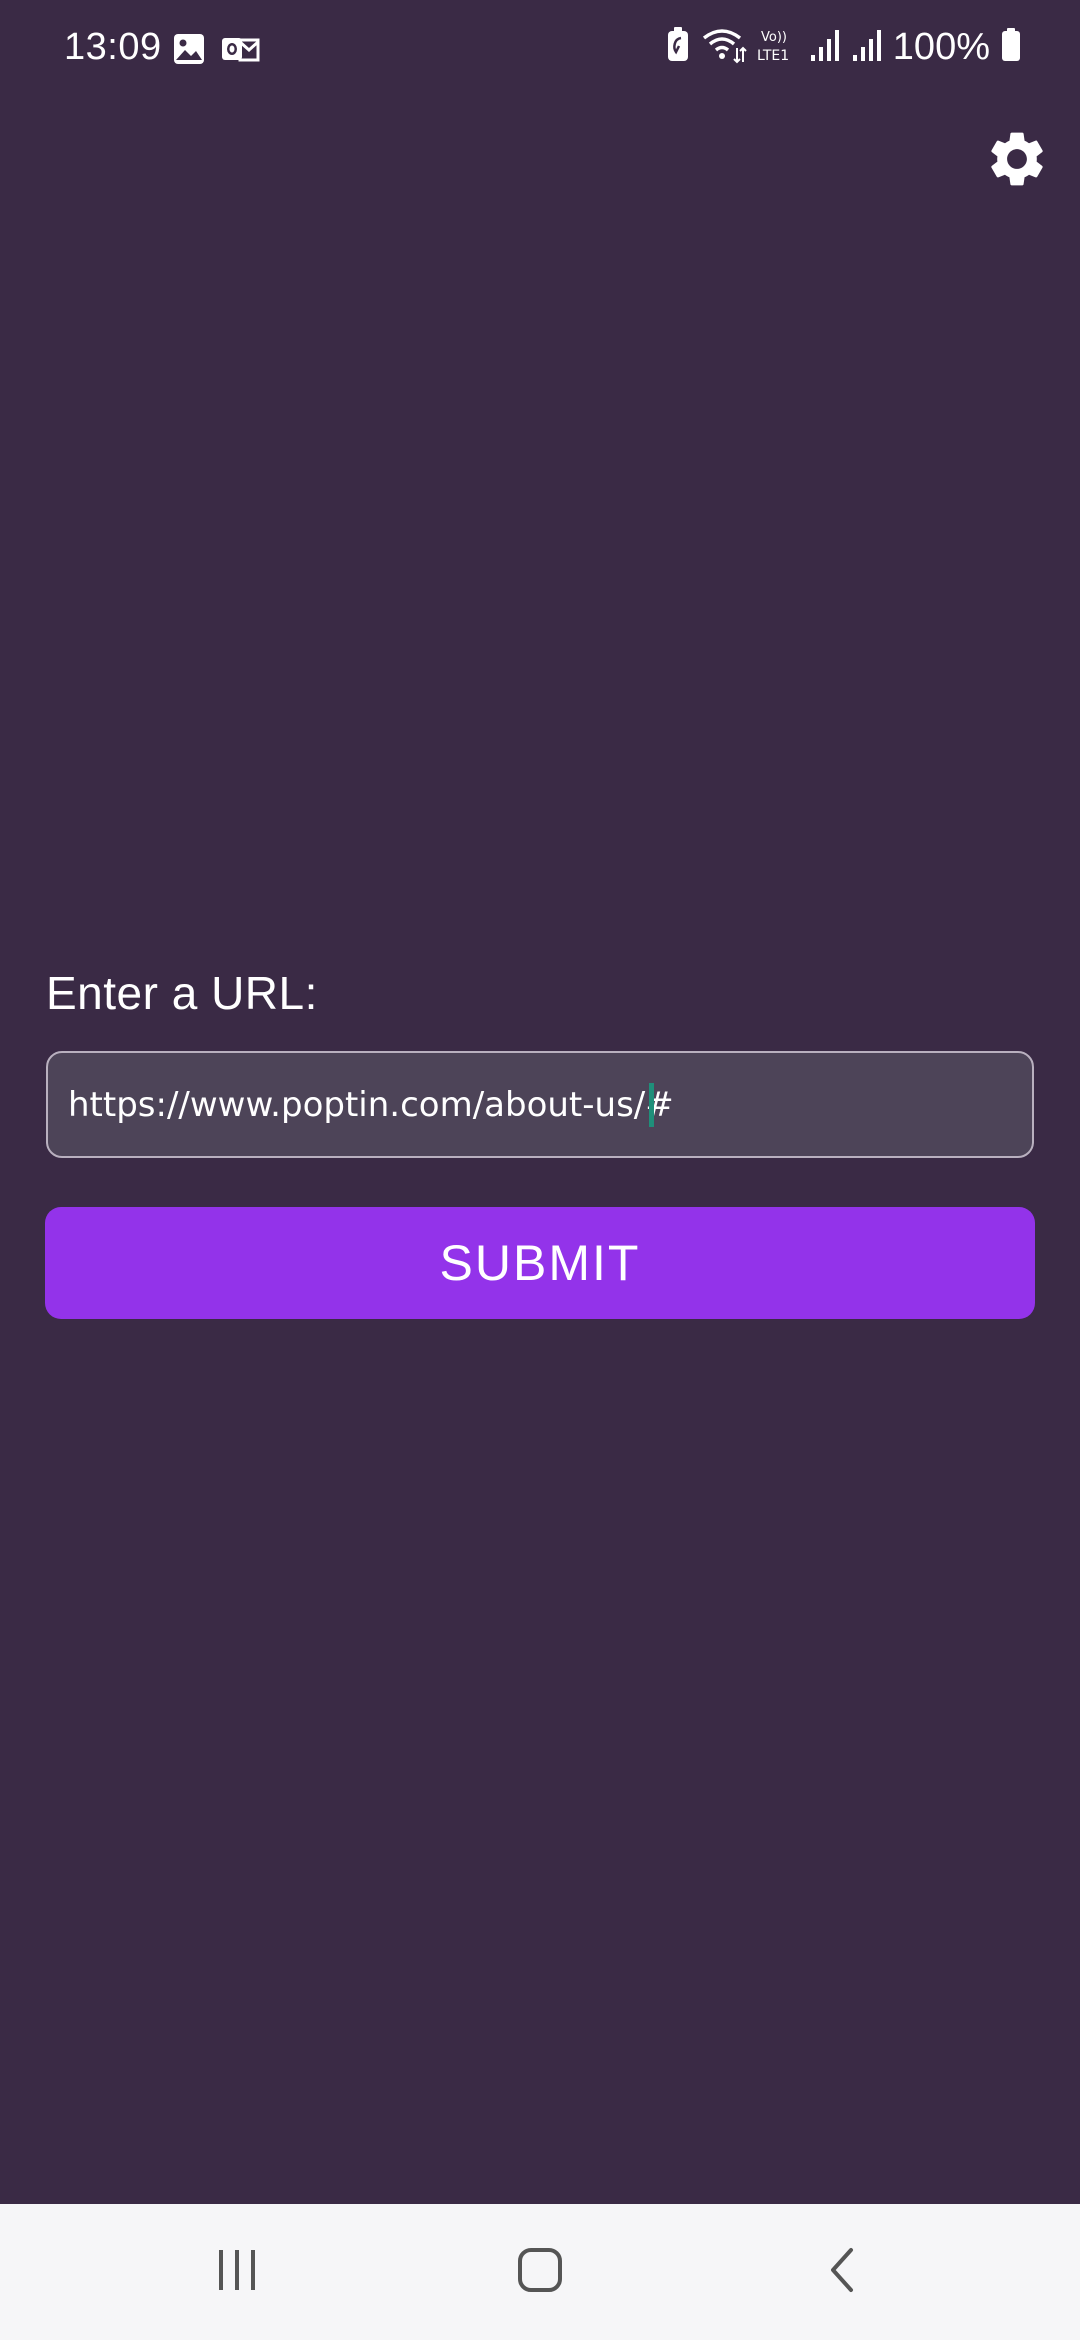 The image size is (1080, 2340). Describe the element at coordinates (182, 993) in the screenshot. I see `url-label: Enter a URL:` at that location.